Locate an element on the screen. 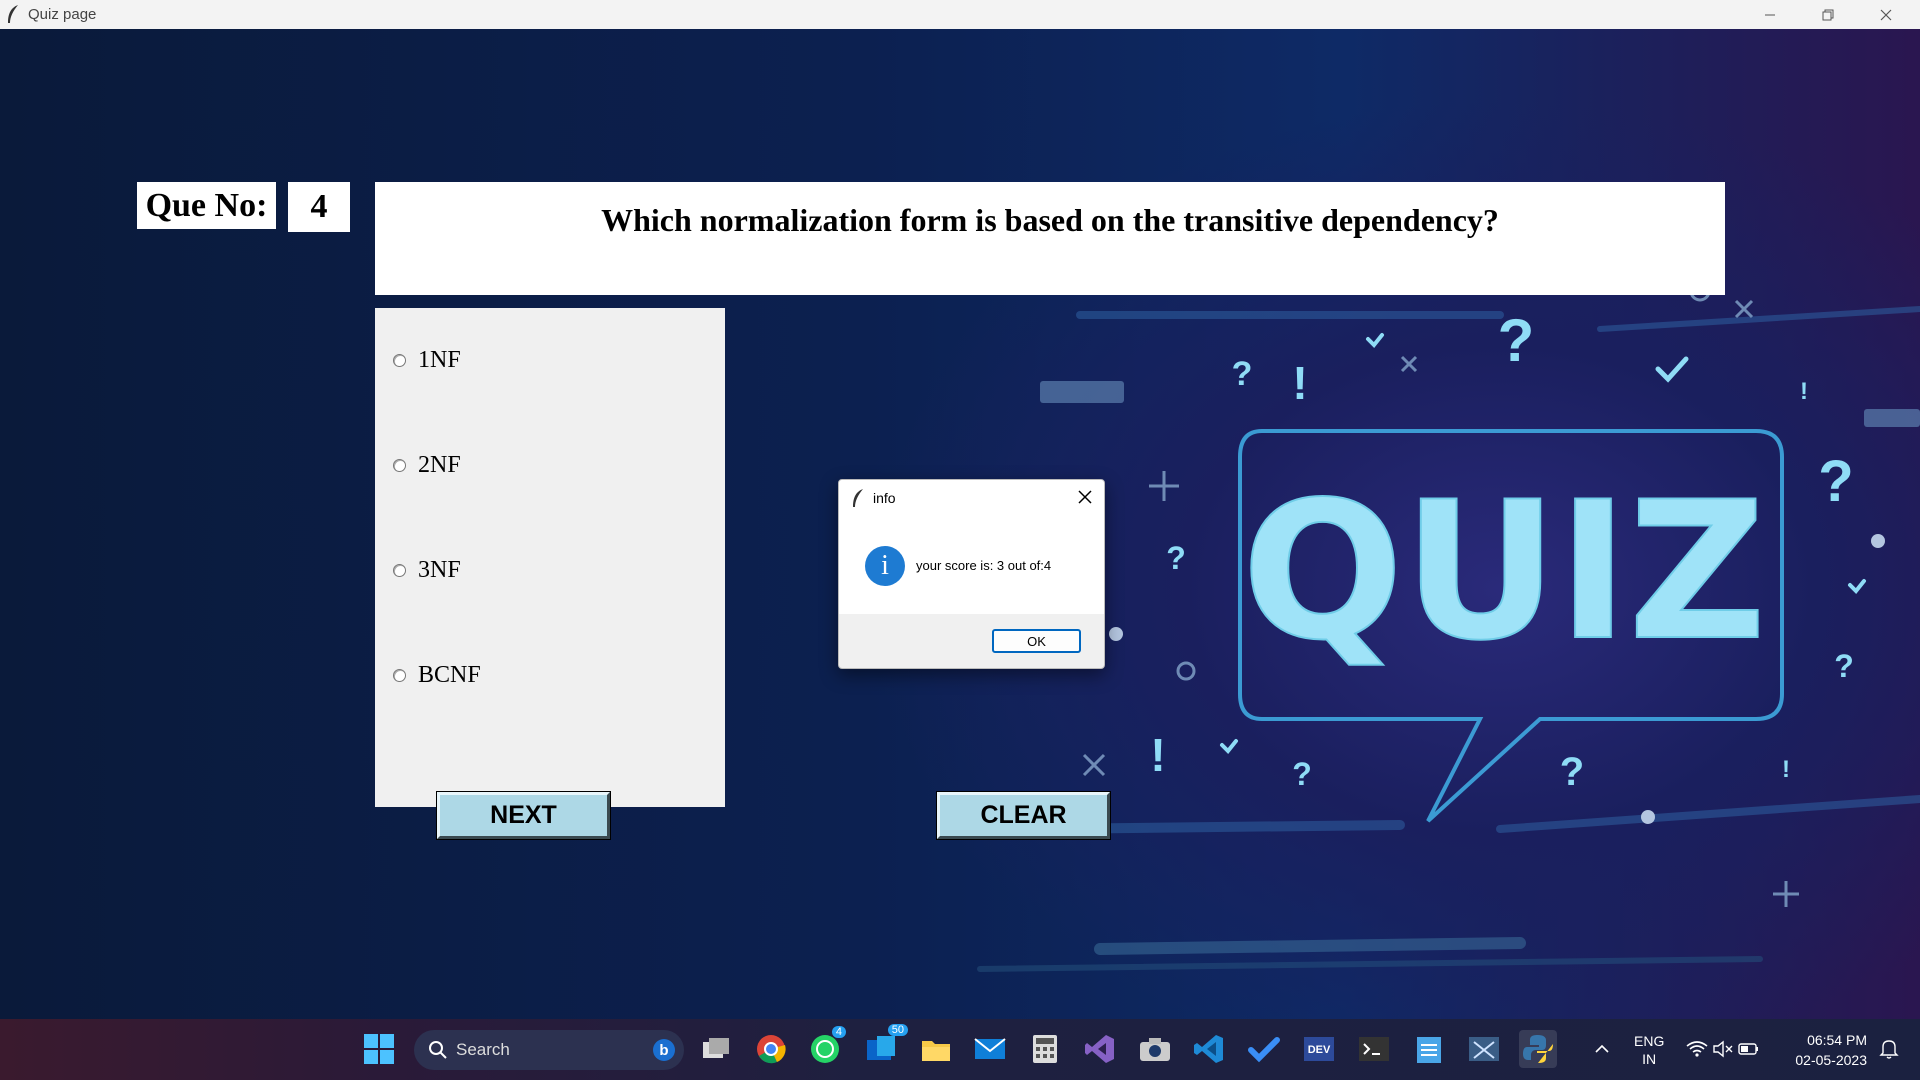 The width and height of the screenshot is (1920, 1080). task-view-icon is located at coordinates (716, 1048).